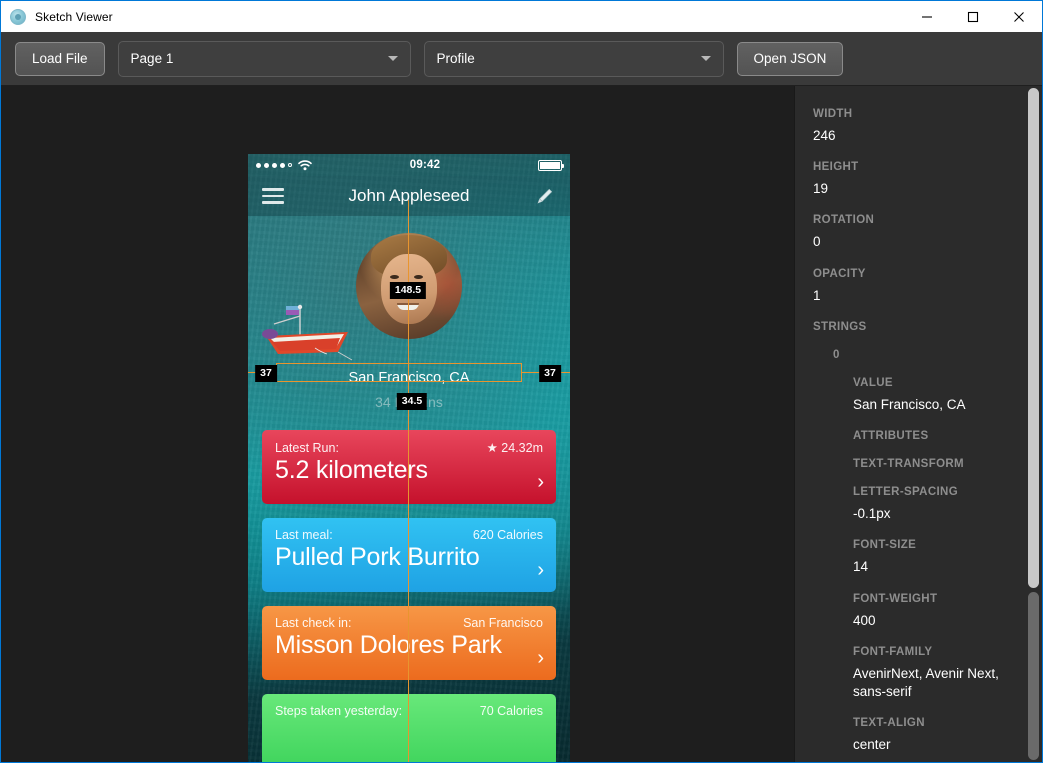 The image size is (1043, 763). What do you see at coordinates (1033, 338) in the screenshot?
I see `scrollbar-thumb` at bounding box center [1033, 338].